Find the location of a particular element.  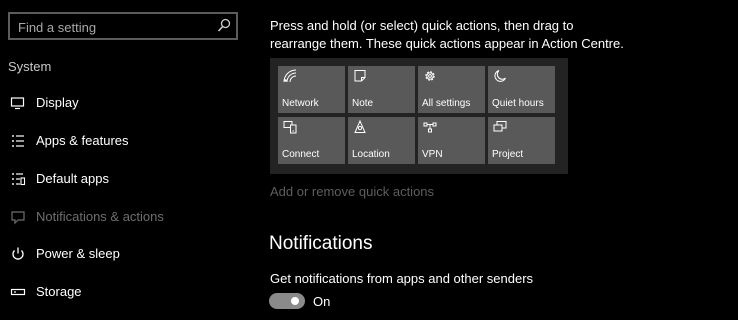

sidebar-item-apps-features: Apps & features is located at coordinates (125, 141).